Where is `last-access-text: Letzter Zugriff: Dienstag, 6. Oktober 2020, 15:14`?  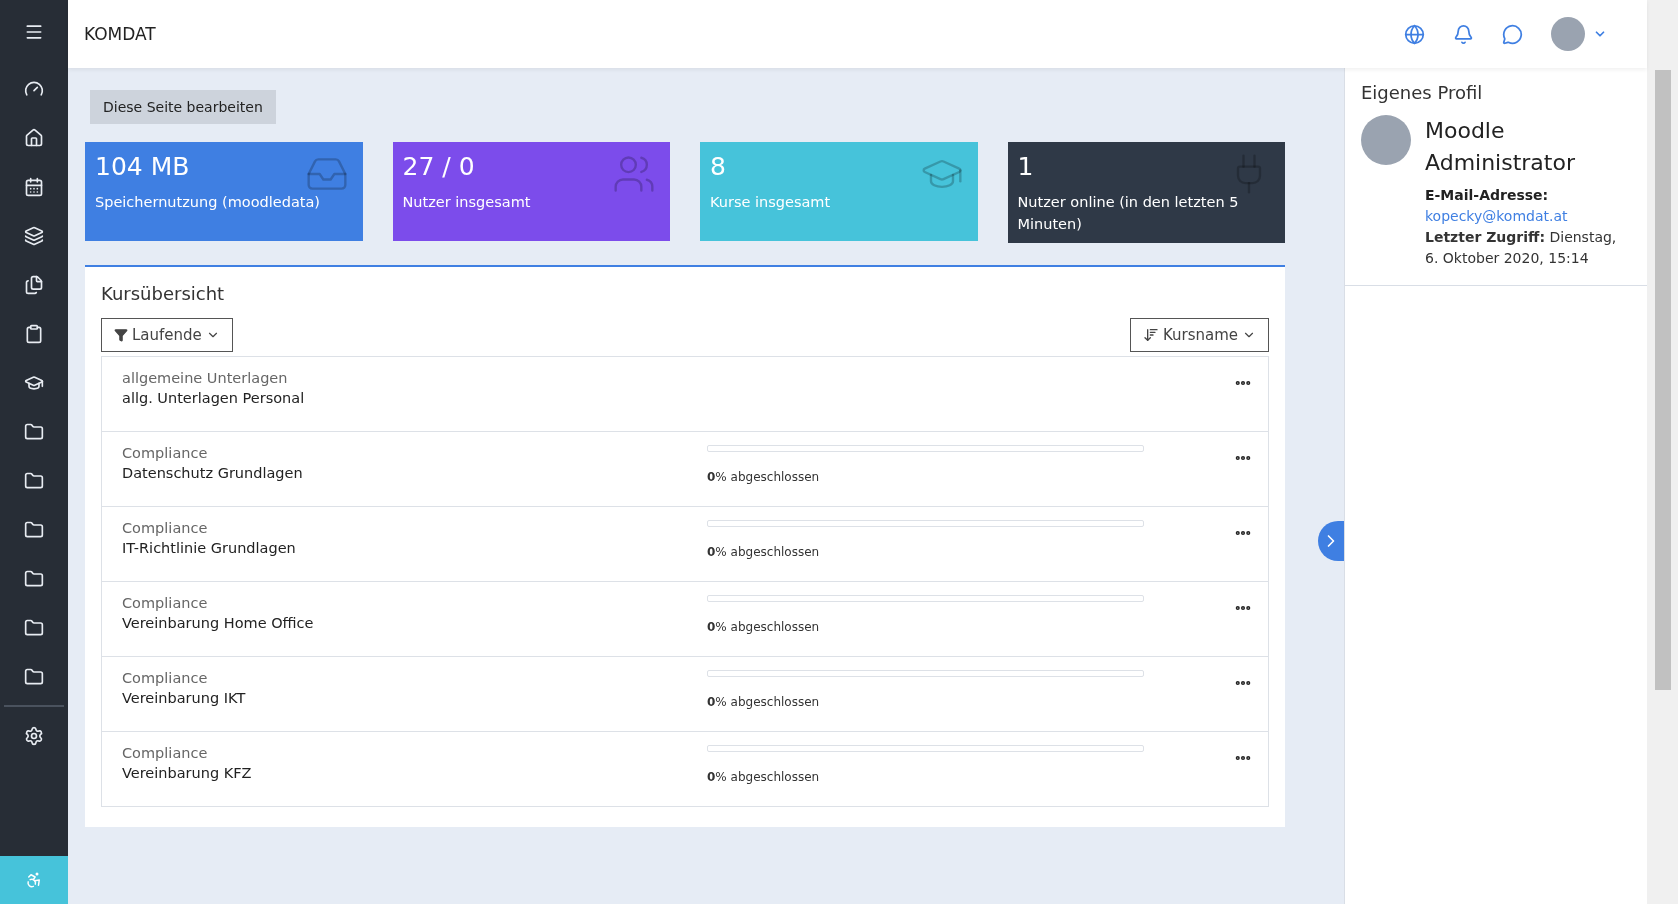
last-access-text: Letzter Zugriff: Dienstag, 6. Oktober 2020, 15:14 is located at coordinates (1521, 248).